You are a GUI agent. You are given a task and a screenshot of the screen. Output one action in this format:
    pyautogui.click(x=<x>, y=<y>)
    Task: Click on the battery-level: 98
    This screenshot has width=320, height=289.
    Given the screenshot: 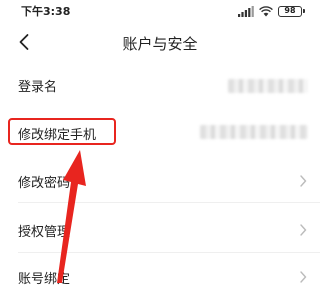 What is the action you would take?
    pyautogui.click(x=290, y=10)
    